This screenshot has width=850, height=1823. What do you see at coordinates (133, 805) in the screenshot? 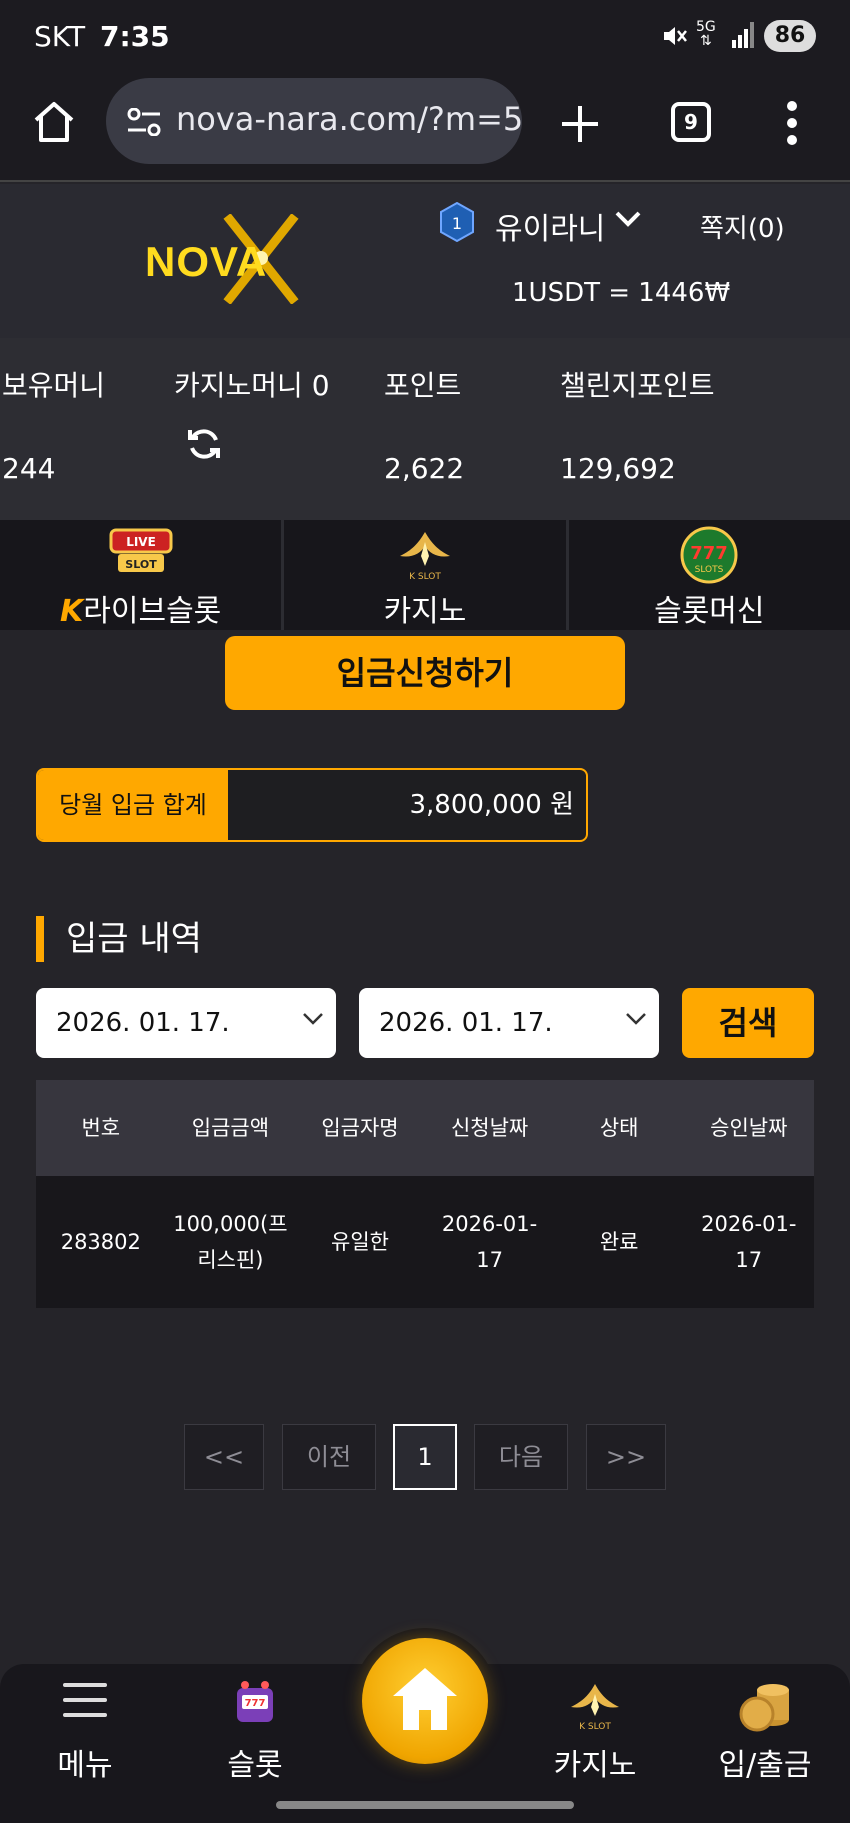
I see `month-total-label: 당월 입금 합계` at bounding box center [133, 805].